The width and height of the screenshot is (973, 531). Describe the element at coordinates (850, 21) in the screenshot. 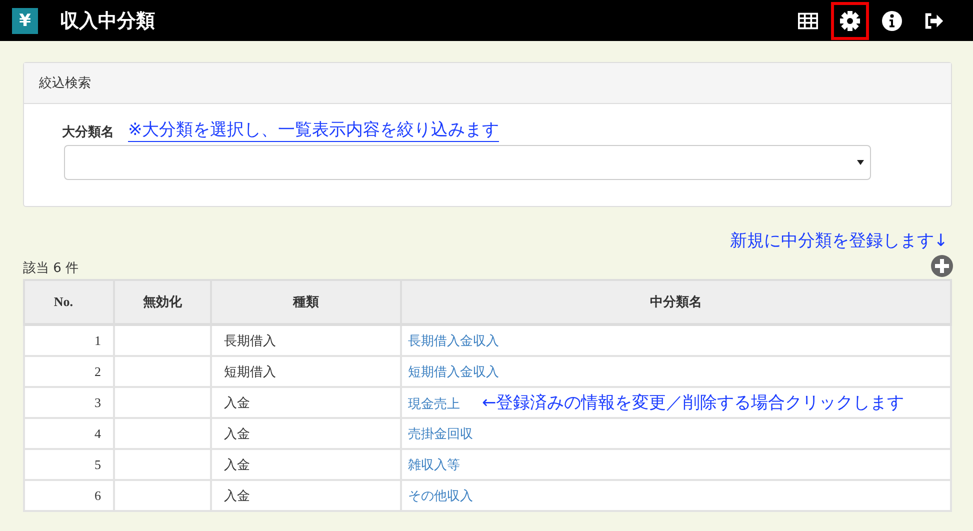

I see `settings-icon` at that location.